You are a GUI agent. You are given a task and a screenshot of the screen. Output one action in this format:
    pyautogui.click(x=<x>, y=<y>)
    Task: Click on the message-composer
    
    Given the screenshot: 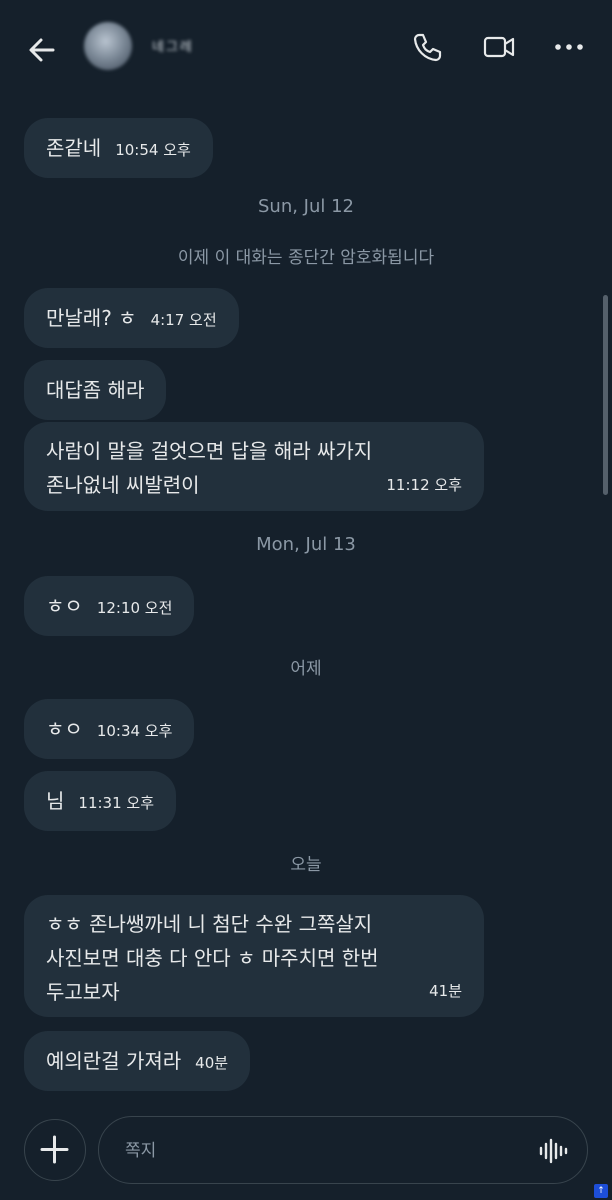 What is the action you would take?
    pyautogui.click(x=343, y=1150)
    